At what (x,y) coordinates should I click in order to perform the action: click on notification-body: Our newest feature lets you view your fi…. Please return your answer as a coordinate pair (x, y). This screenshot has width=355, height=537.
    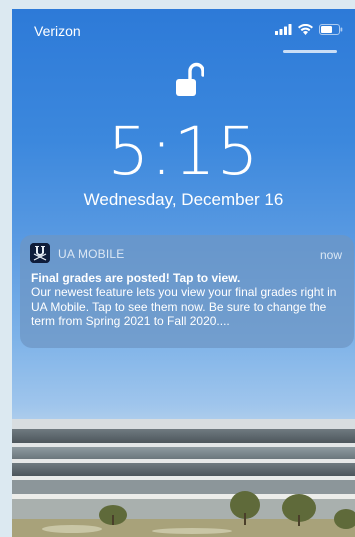
    Looking at the image, I should click on (184, 306).